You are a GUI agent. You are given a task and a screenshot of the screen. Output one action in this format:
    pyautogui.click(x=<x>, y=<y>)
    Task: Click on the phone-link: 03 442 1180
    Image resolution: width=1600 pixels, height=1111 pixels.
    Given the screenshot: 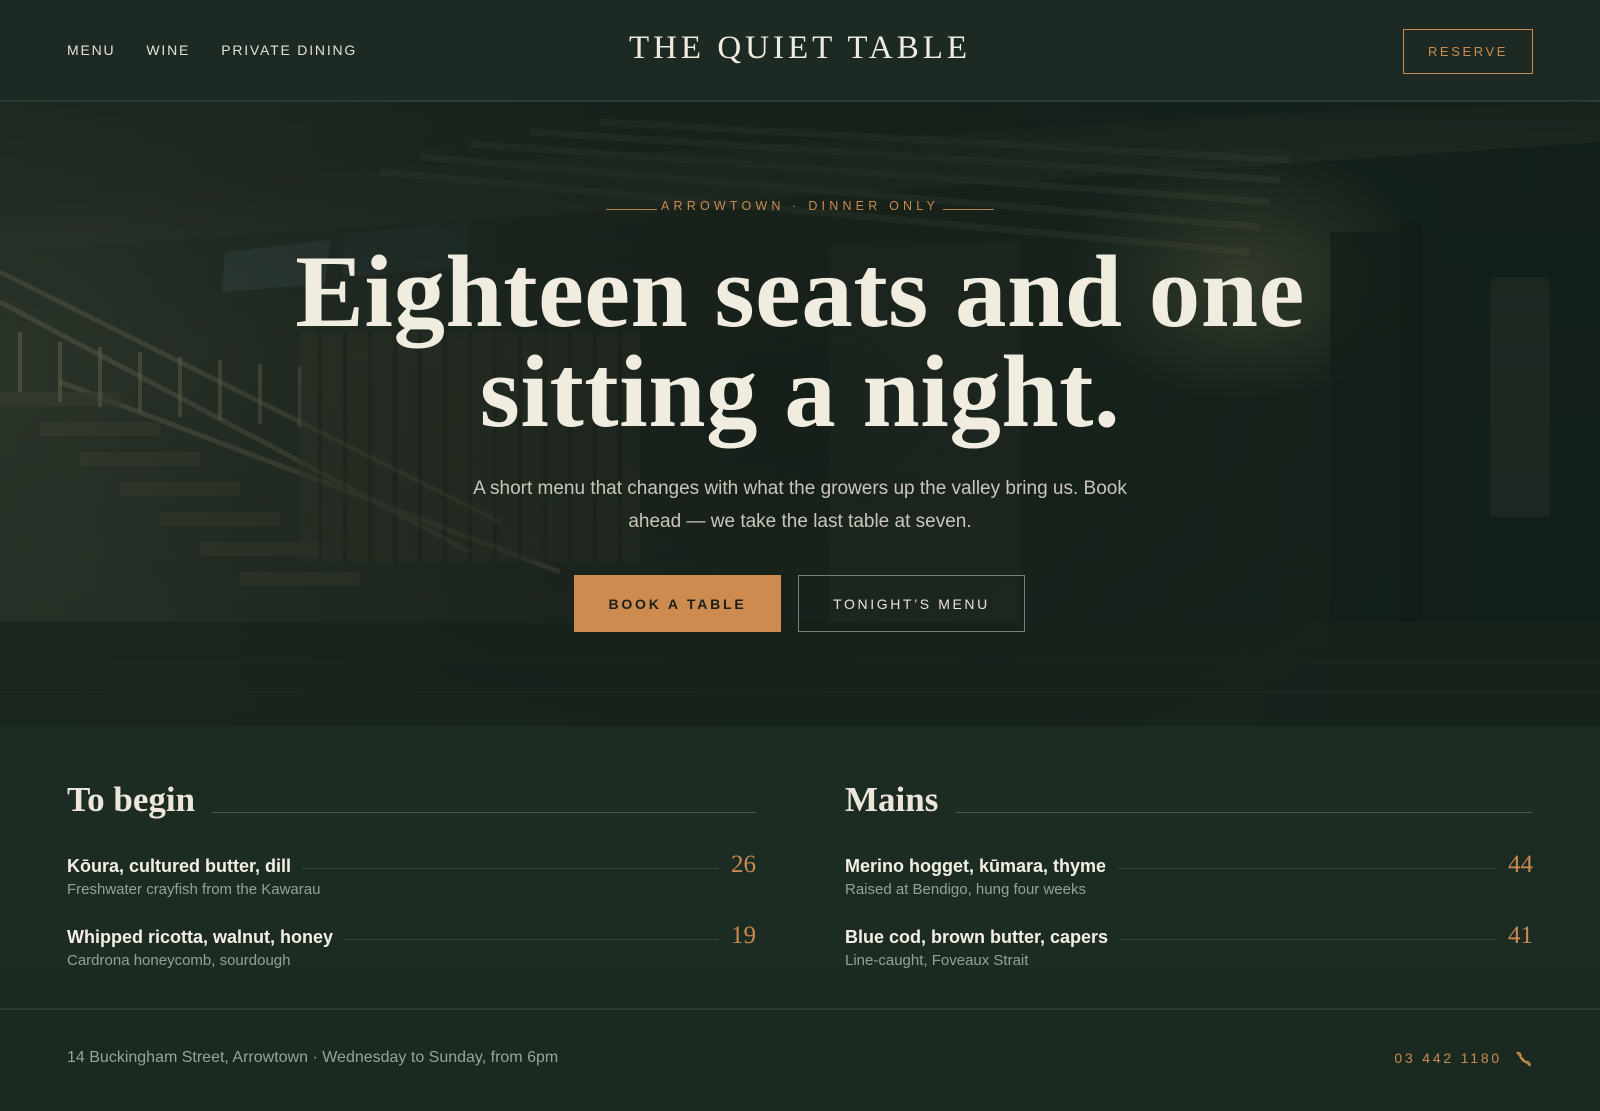 What is the action you would take?
    pyautogui.click(x=1448, y=1058)
    